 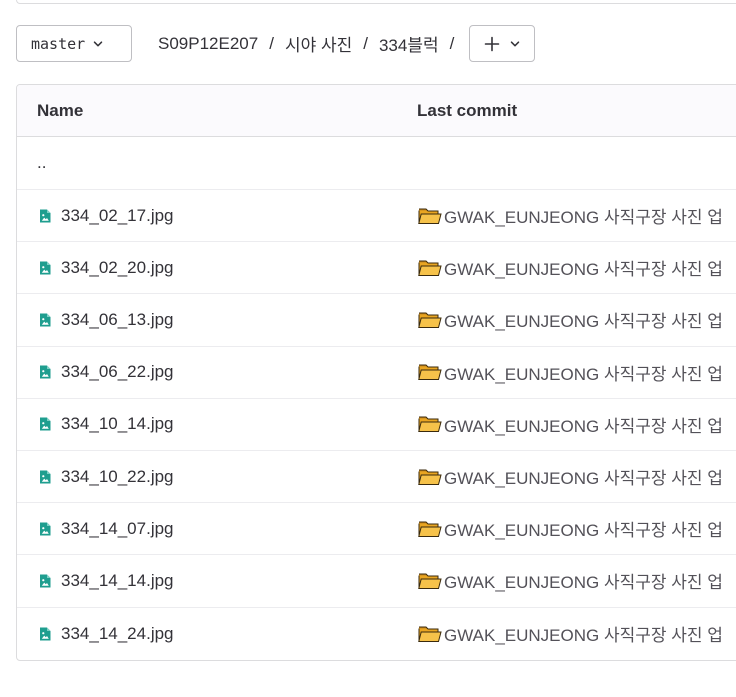 What do you see at coordinates (117, 580) in the screenshot?
I see `file-name: 334_14_14.jpg` at bounding box center [117, 580].